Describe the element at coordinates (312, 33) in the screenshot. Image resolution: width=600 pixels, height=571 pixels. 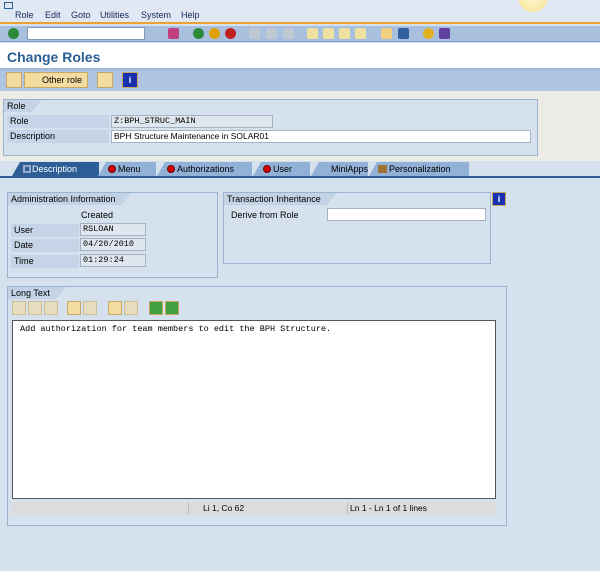
I see `first-page-icon` at that location.